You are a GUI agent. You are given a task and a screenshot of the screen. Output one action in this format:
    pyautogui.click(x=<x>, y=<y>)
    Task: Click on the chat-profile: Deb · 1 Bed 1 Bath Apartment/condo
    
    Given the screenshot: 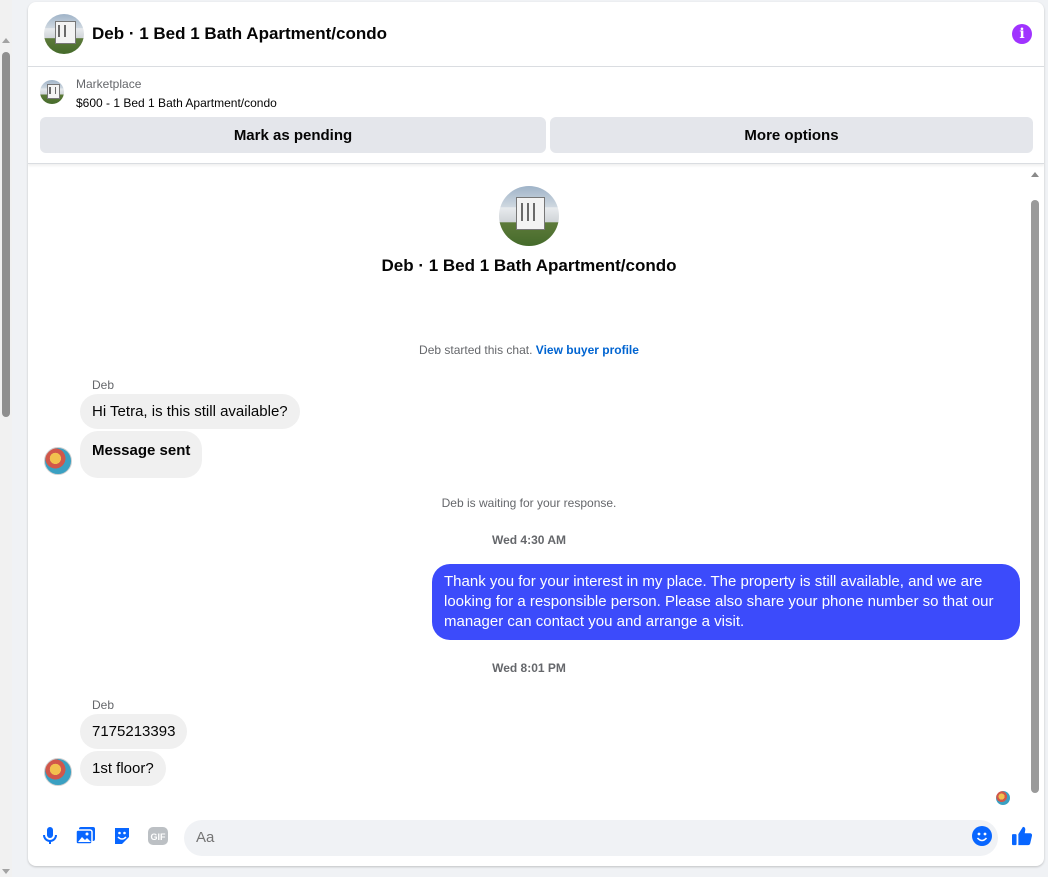 What is the action you would take?
    pyautogui.click(x=529, y=231)
    